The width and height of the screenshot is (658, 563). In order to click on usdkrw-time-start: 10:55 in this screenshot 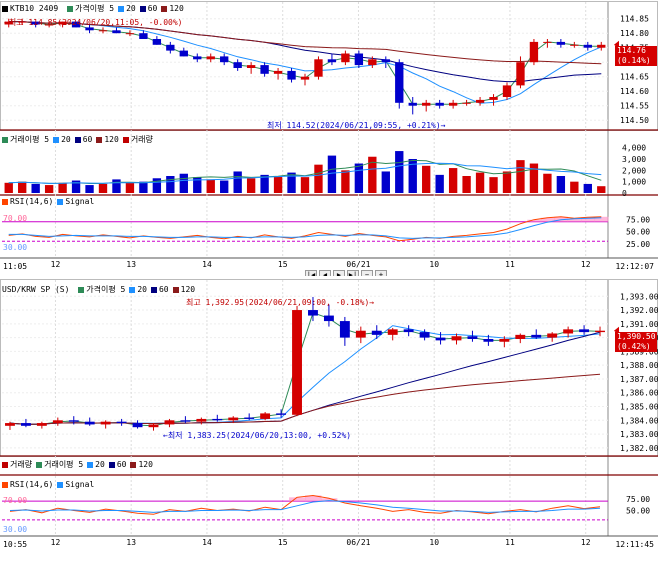, I will do `click(15, 544)`.